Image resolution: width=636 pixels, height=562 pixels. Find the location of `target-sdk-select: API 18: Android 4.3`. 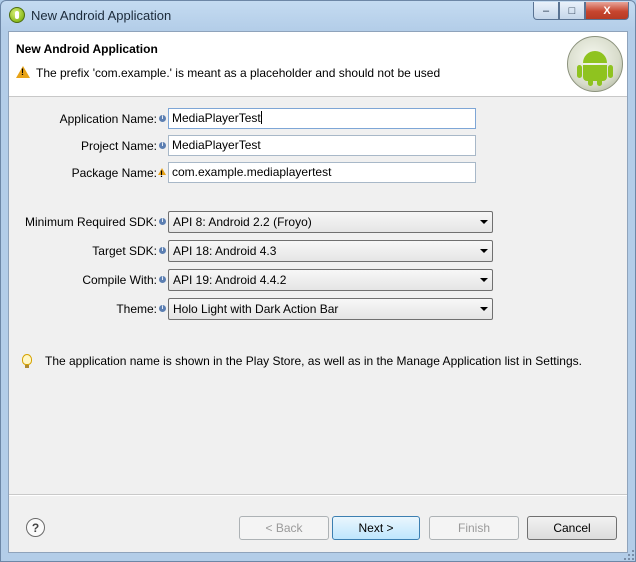

target-sdk-select: API 18: Android 4.3 is located at coordinates (330, 251).